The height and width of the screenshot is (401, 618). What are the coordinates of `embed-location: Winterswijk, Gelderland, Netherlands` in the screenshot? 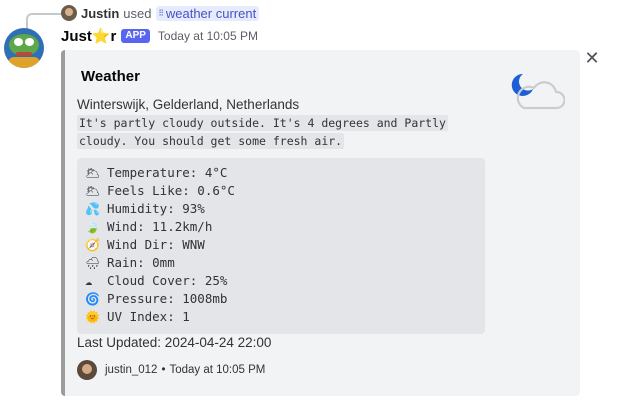 It's located at (188, 104).